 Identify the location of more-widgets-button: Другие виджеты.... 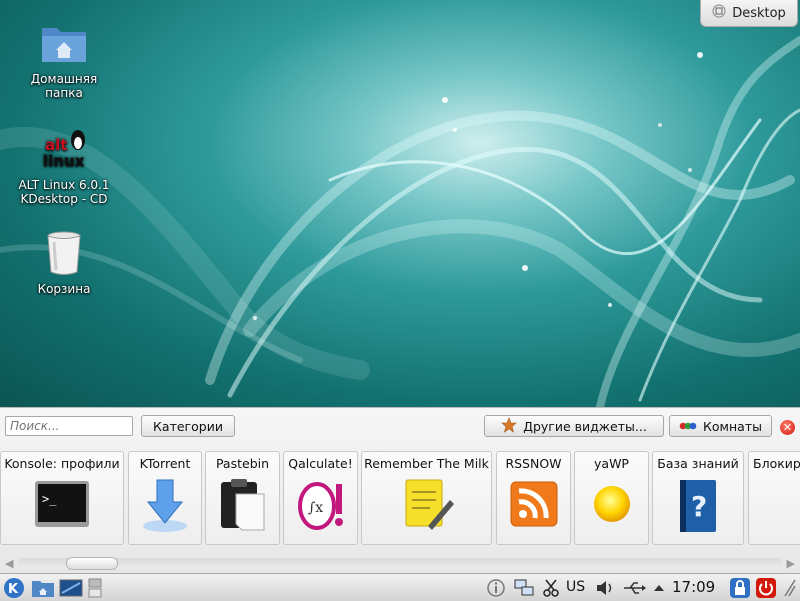
(574, 426).